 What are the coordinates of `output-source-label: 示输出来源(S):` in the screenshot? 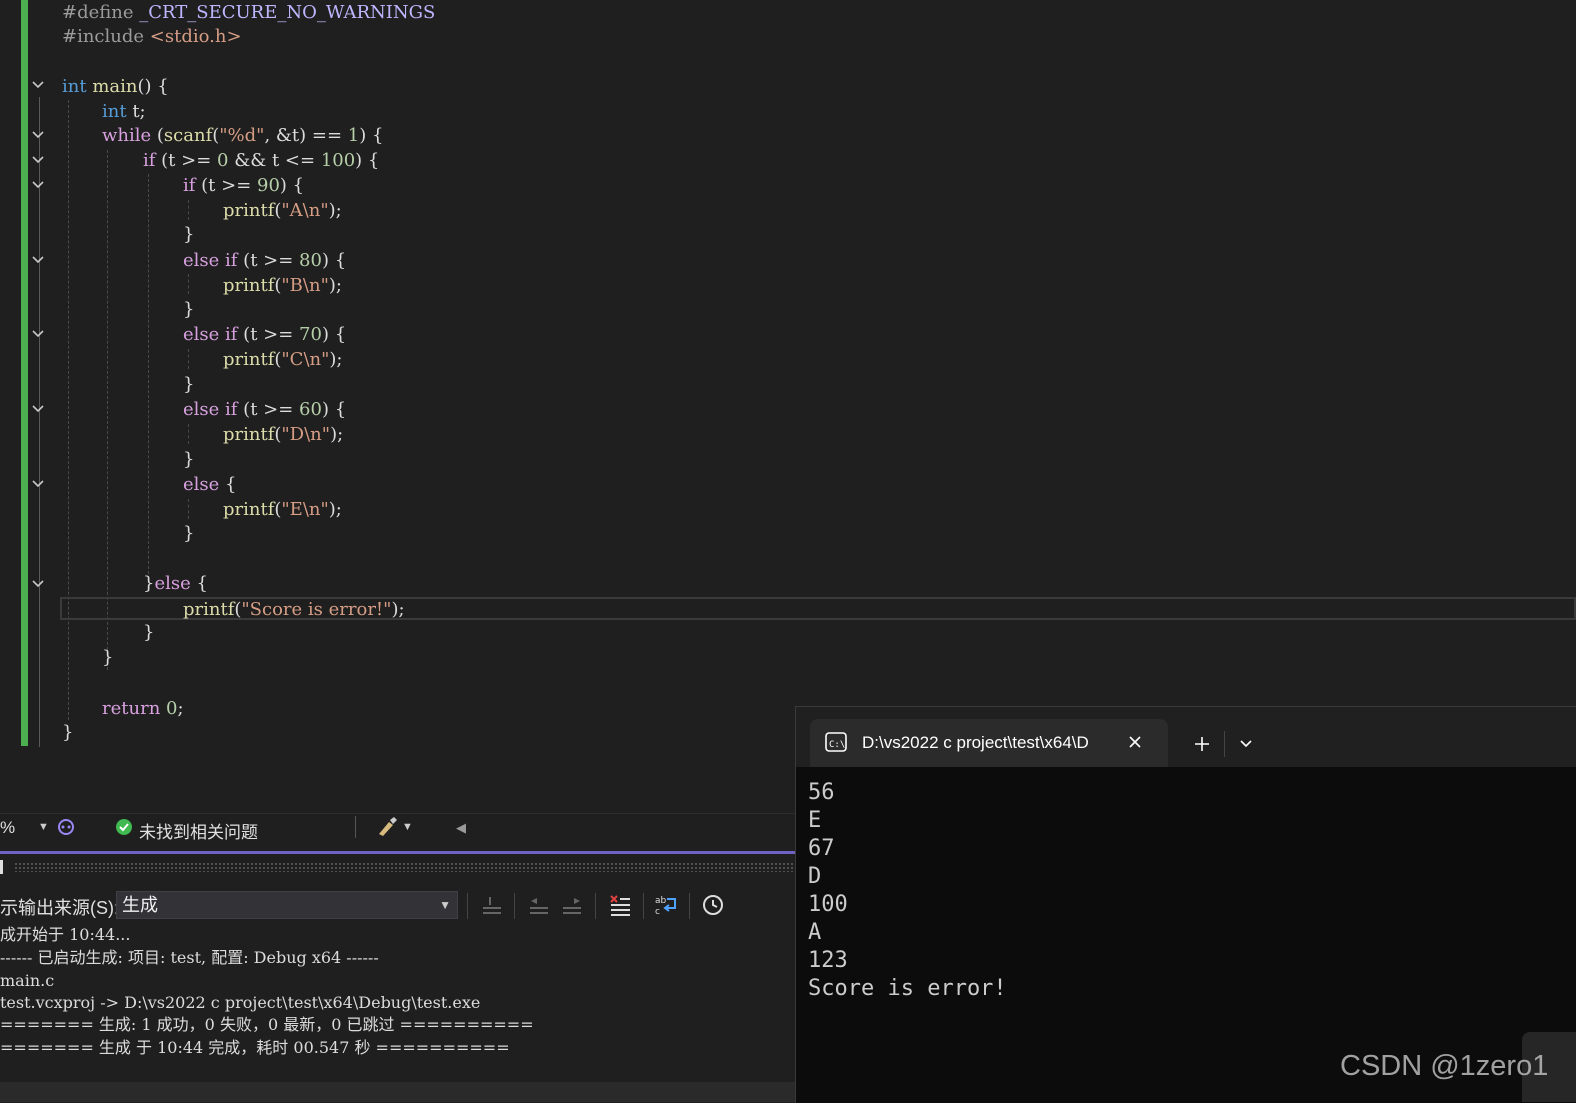 It's located at (59, 908).